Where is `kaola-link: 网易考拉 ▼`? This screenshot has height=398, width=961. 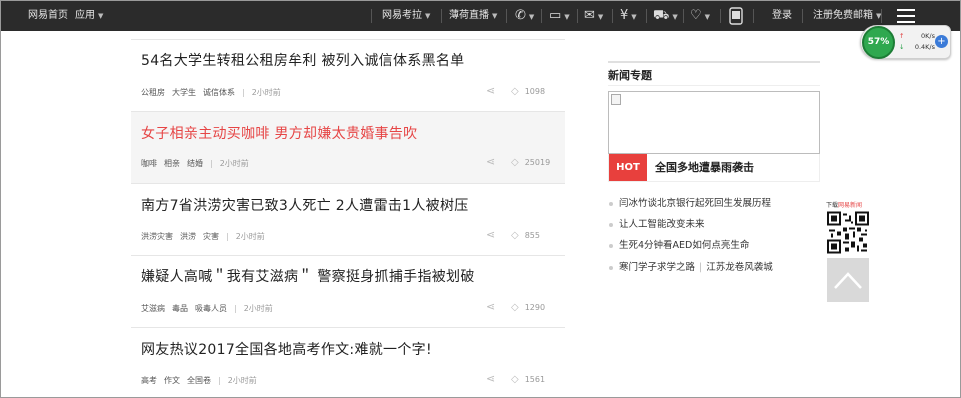 kaola-link: 网易考拉 ▼ is located at coordinates (406, 16).